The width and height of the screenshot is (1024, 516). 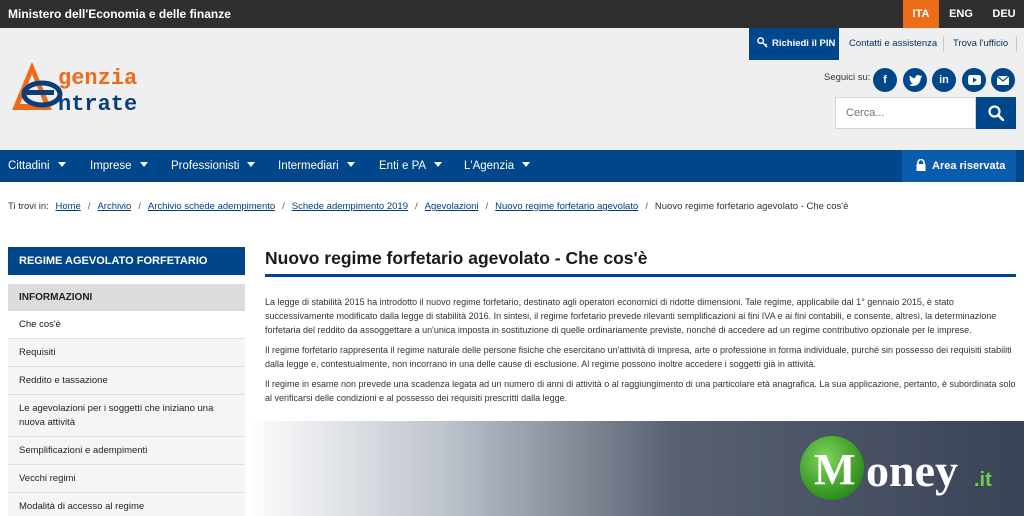 I want to click on search-input, so click(x=905, y=113).